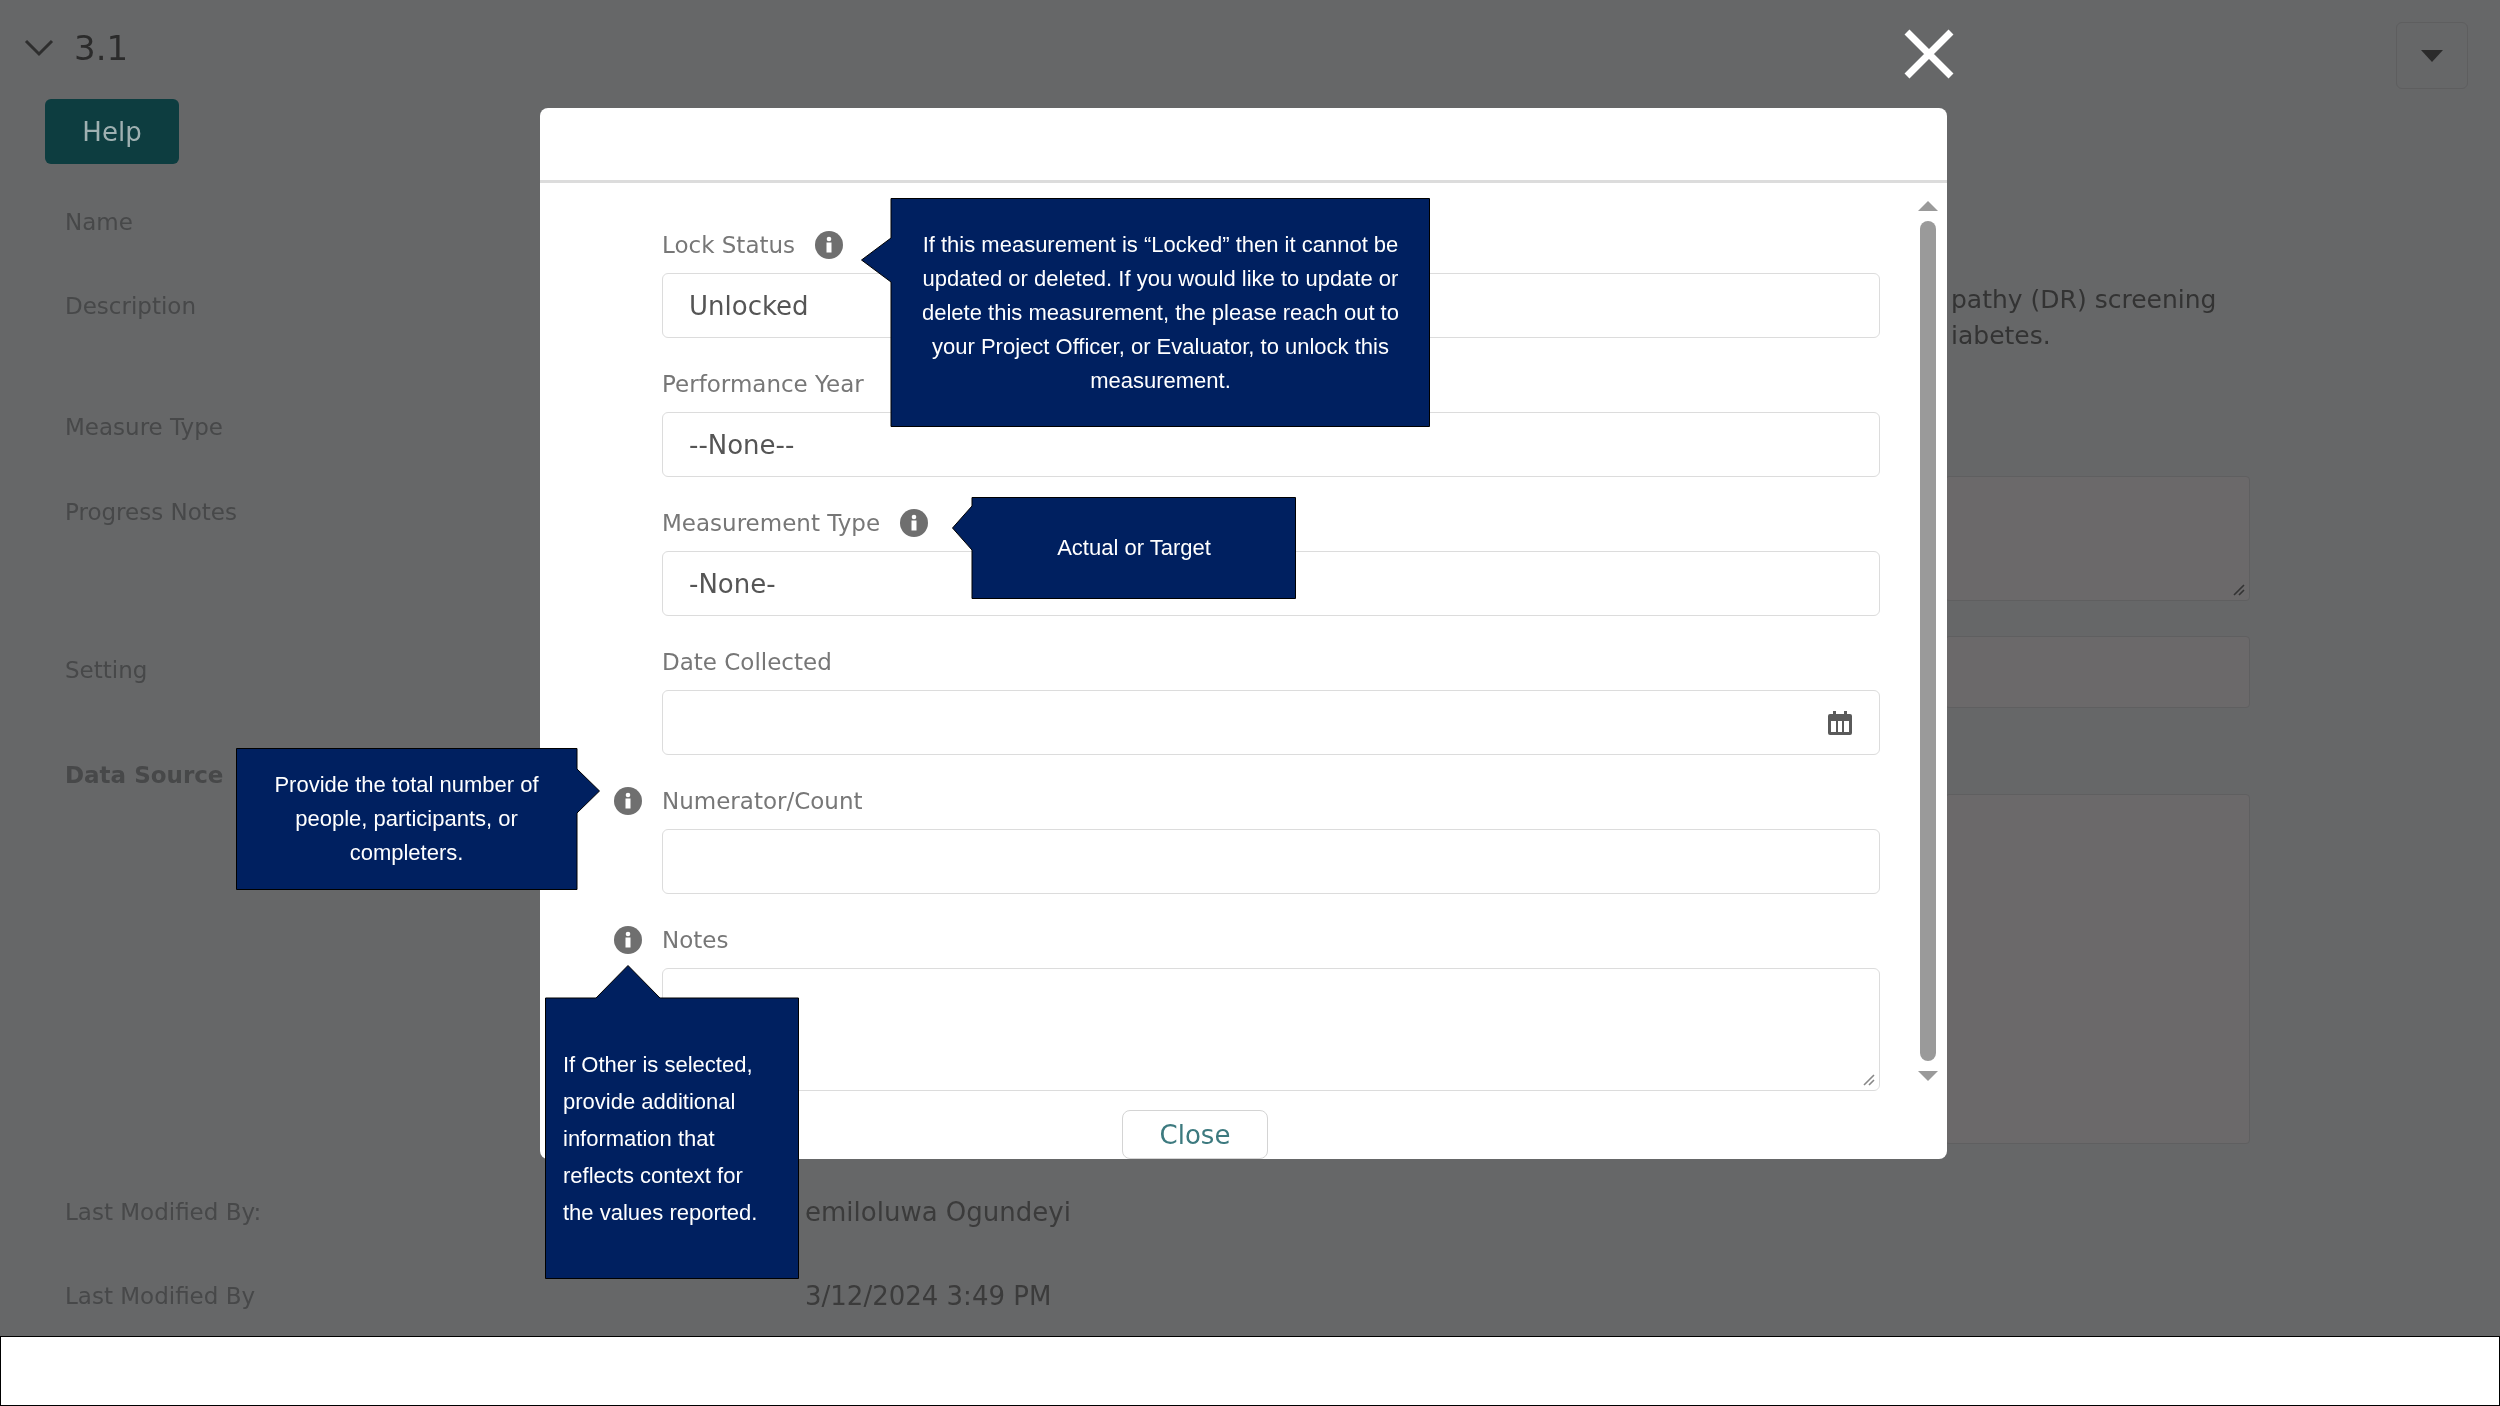 The width and height of the screenshot is (2500, 1406). Describe the element at coordinates (1928, 641) in the screenshot. I see `scrollbar-thumb` at that location.